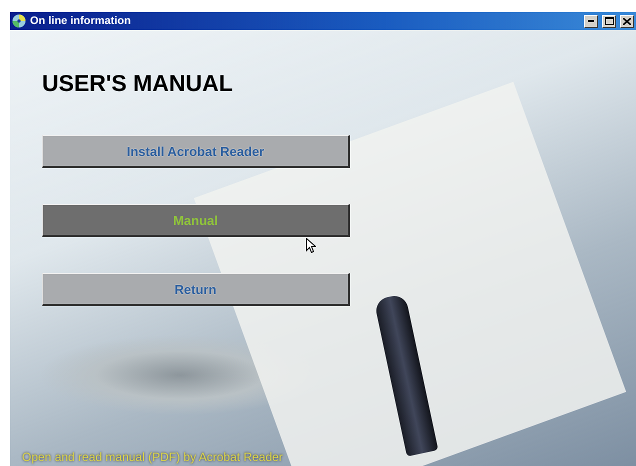  Describe the element at coordinates (196, 220) in the screenshot. I see `menu-button: Manual` at that location.